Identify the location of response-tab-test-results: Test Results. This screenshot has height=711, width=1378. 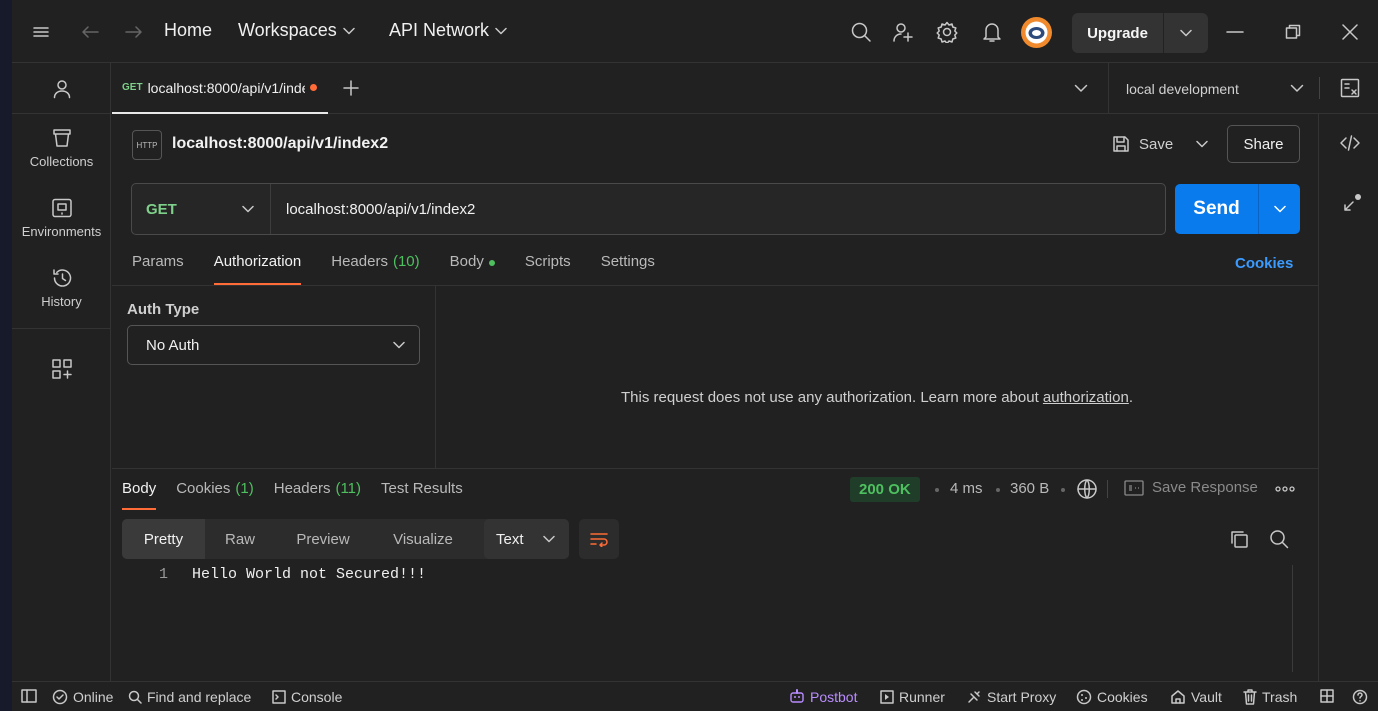
(422, 495).